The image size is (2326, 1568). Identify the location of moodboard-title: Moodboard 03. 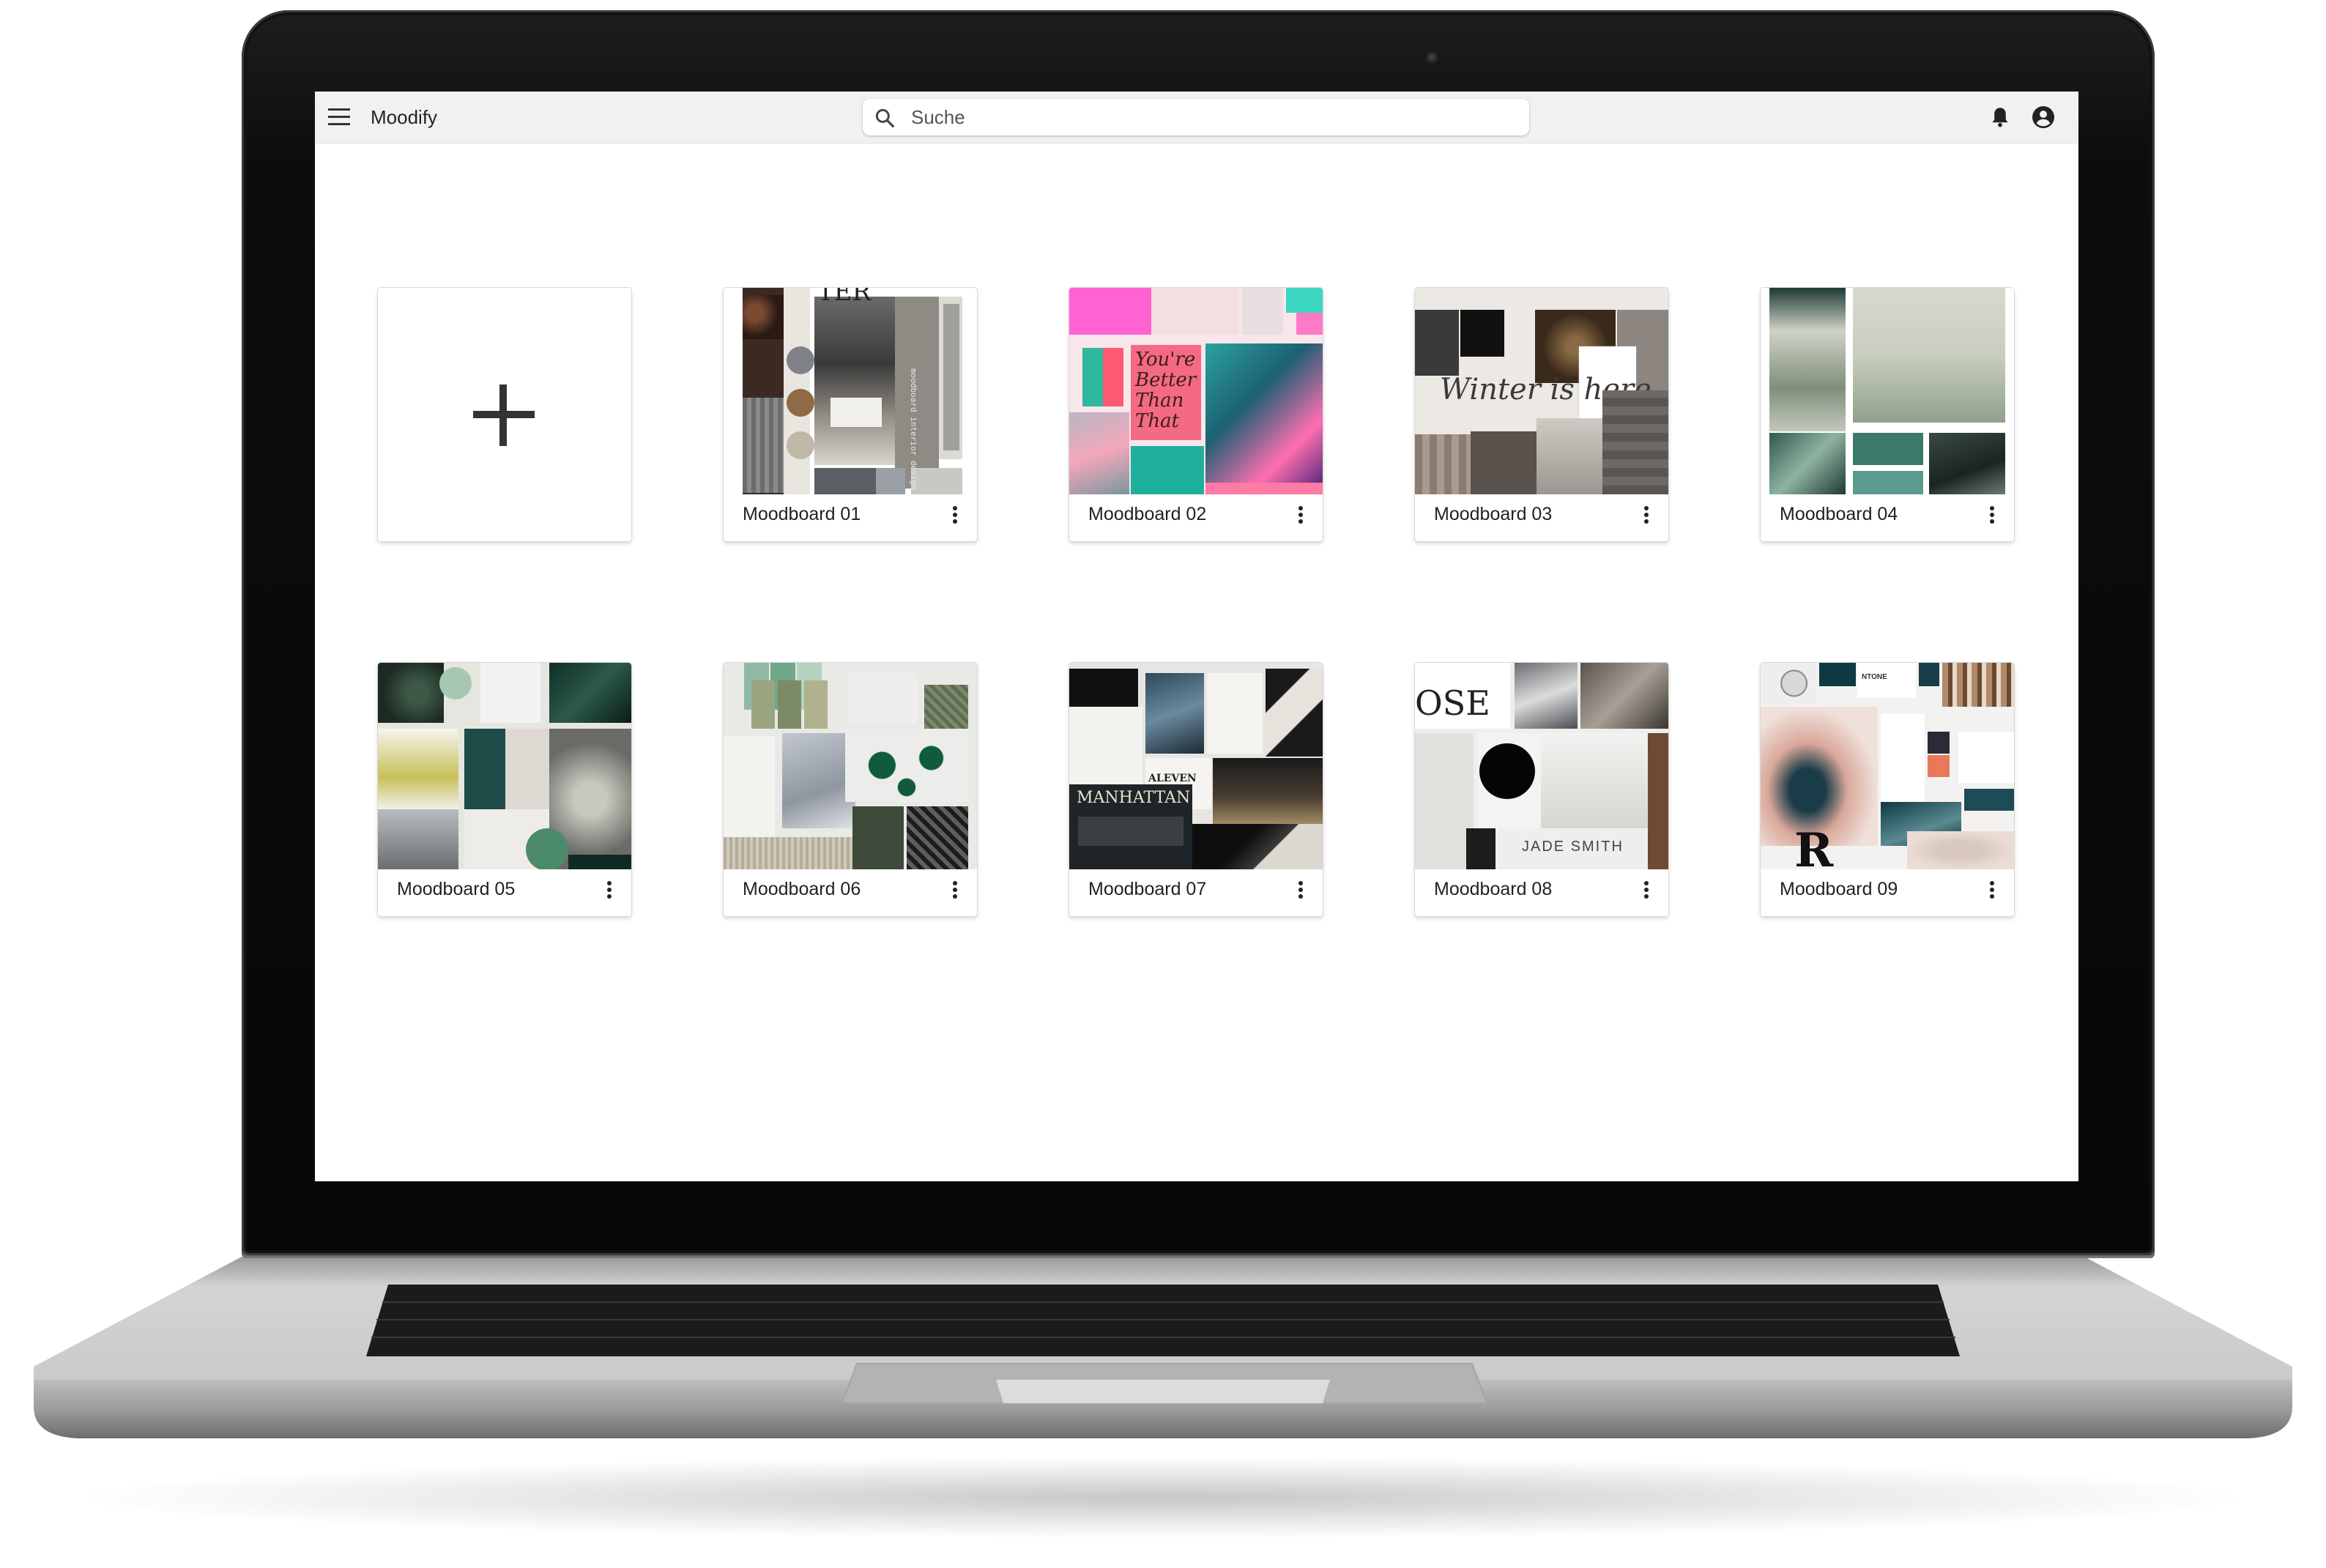
(1493, 514).